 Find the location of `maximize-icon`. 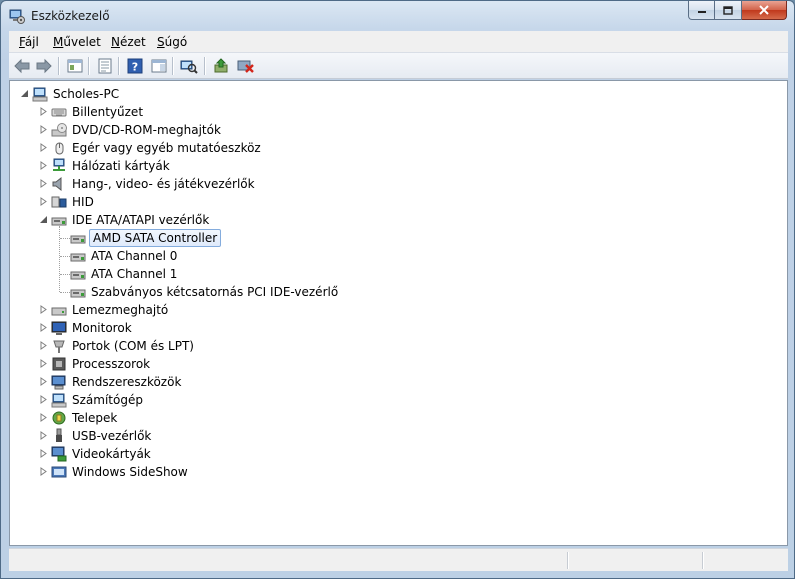

maximize-icon is located at coordinates (728, 10).